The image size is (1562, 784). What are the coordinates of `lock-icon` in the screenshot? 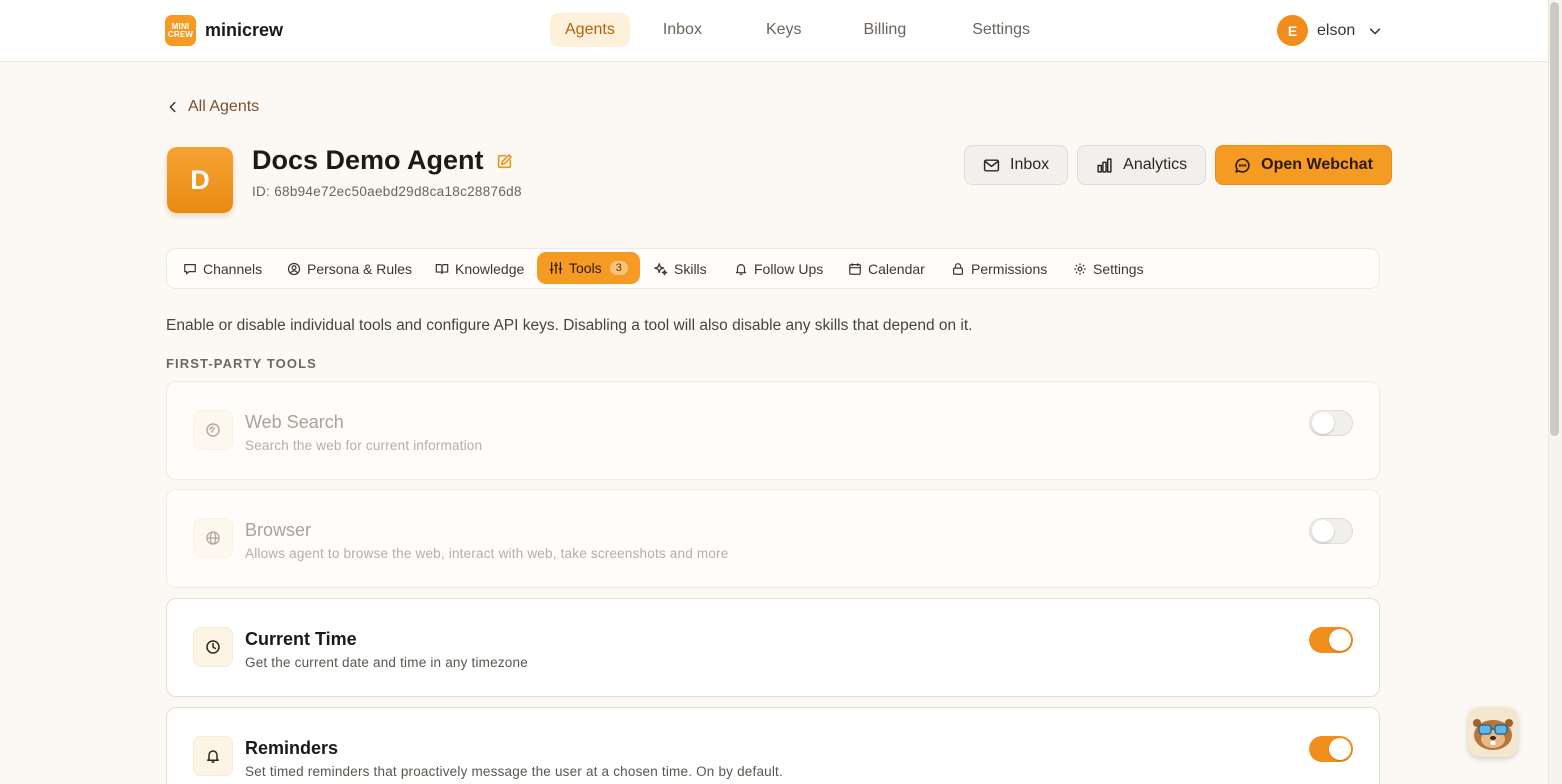 It's located at (958, 269).